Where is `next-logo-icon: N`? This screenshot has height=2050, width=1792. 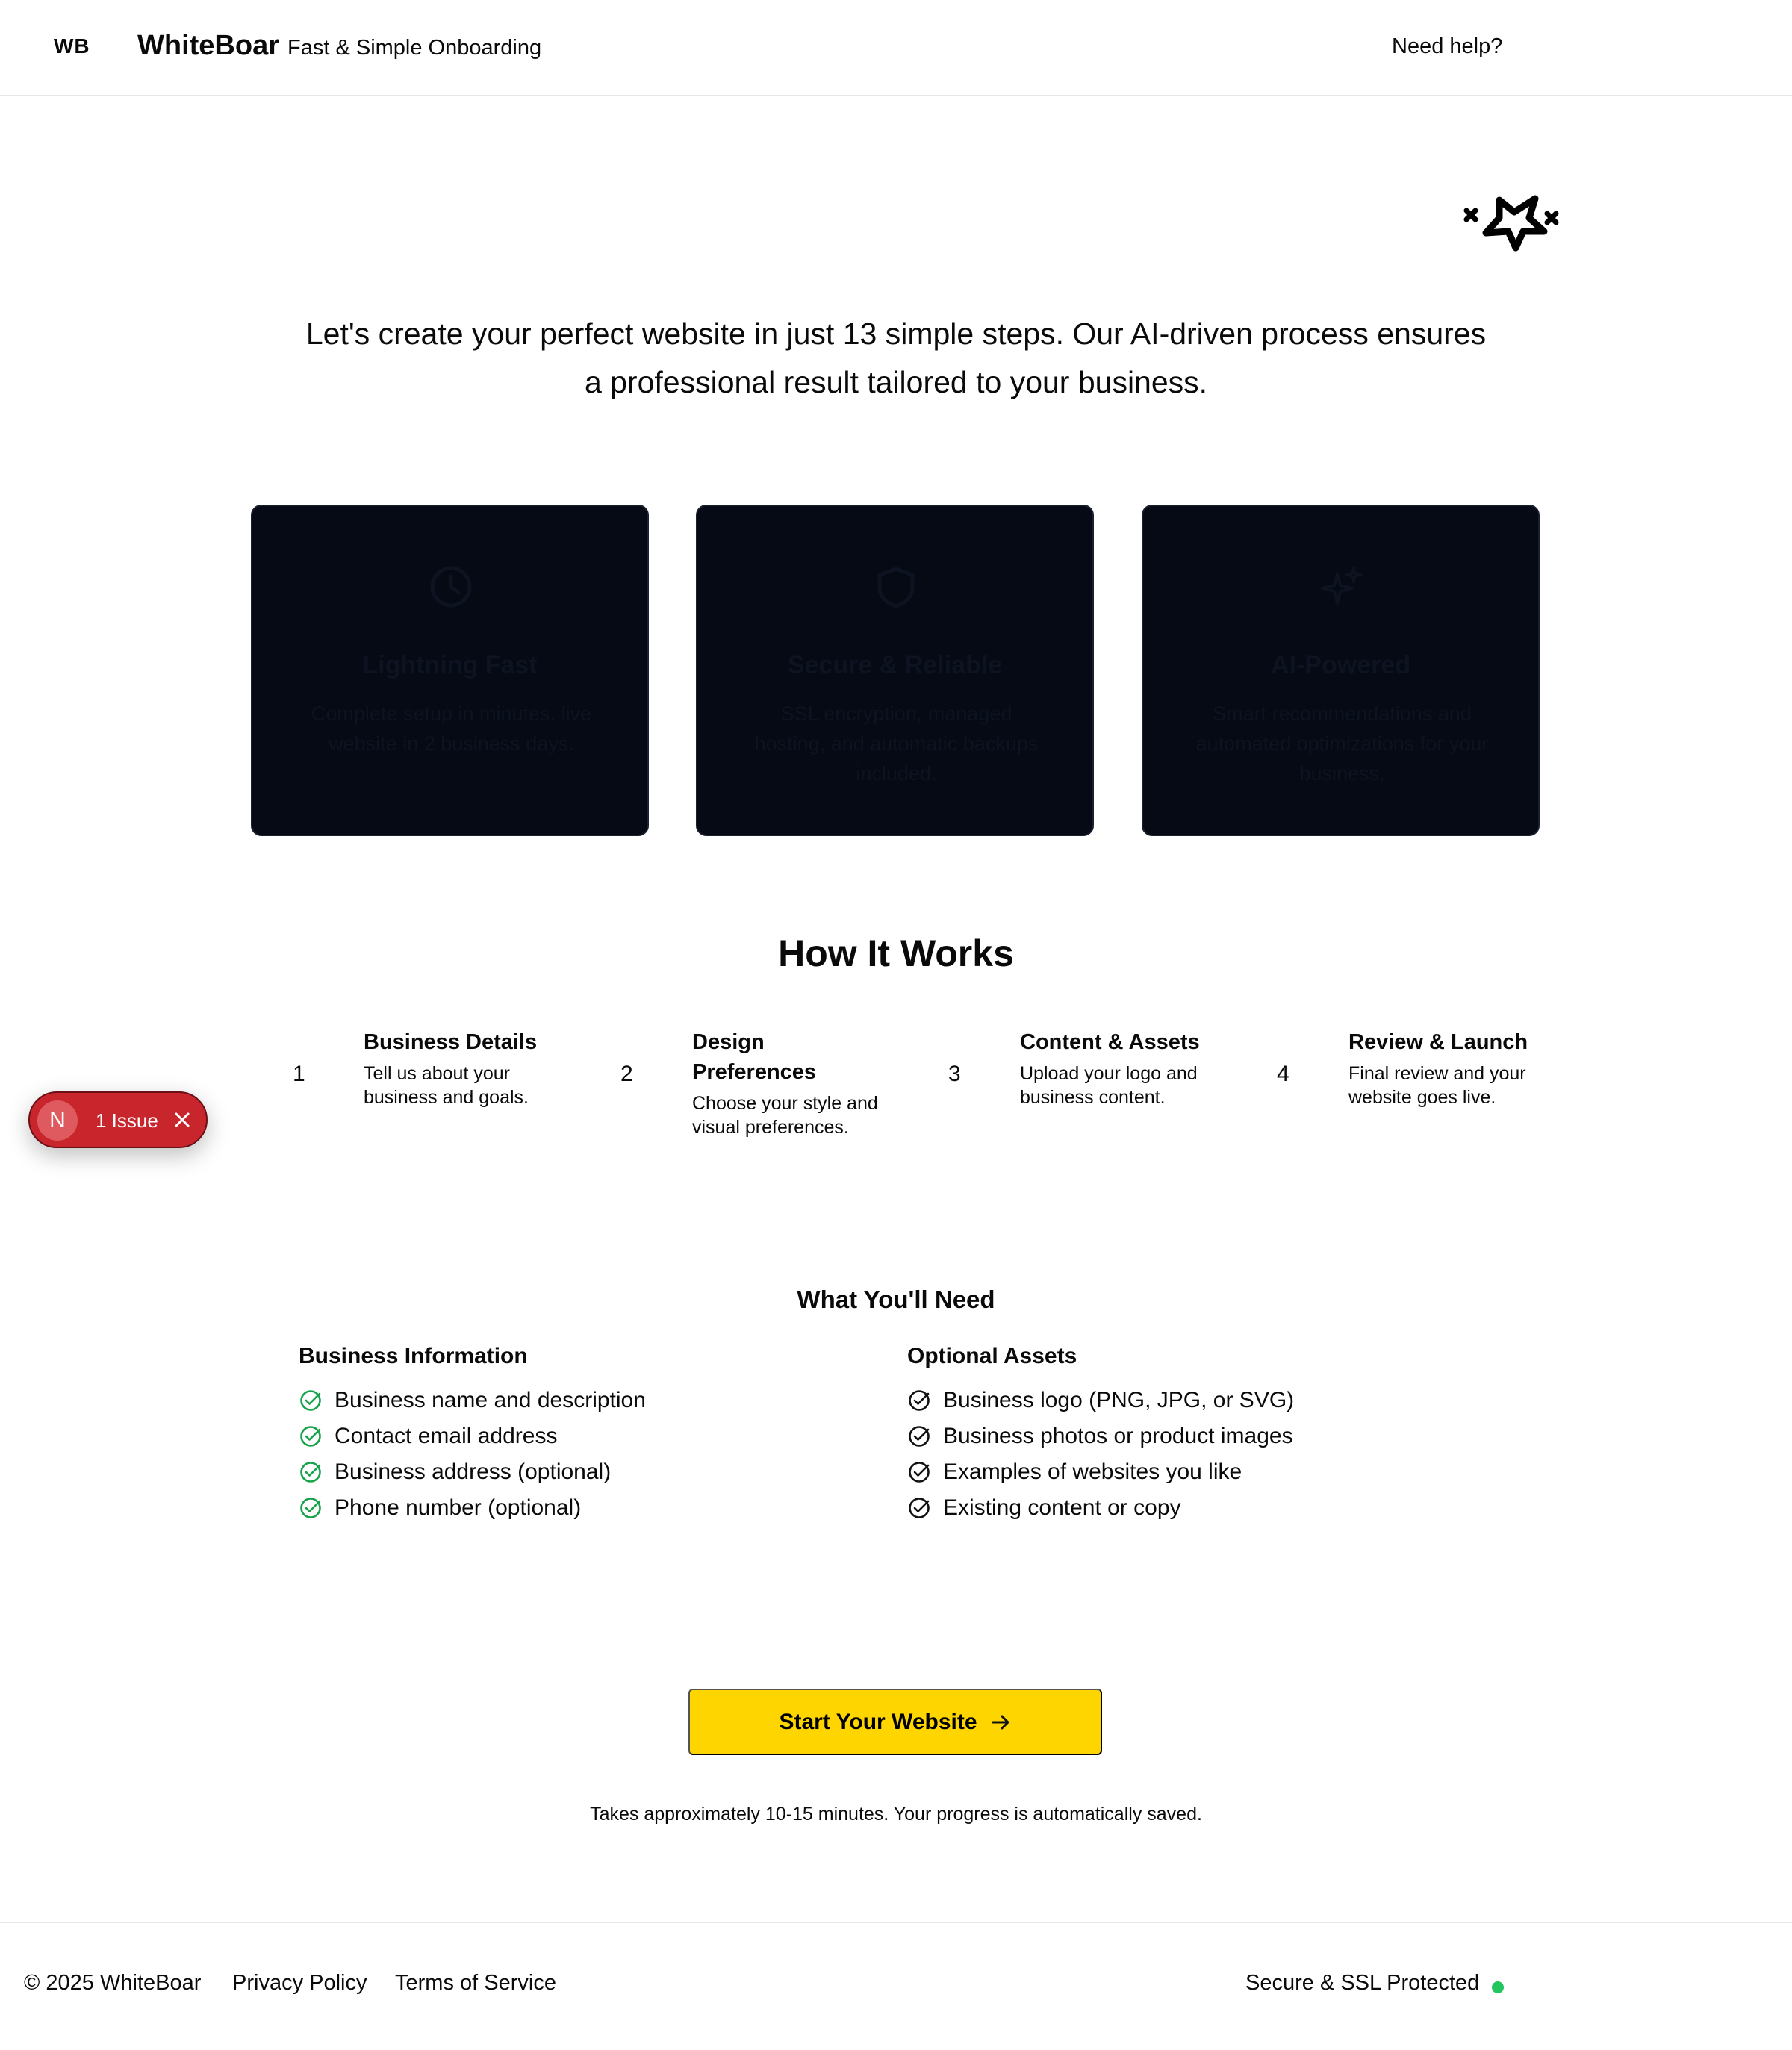 next-logo-icon: N is located at coordinates (57, 1120).